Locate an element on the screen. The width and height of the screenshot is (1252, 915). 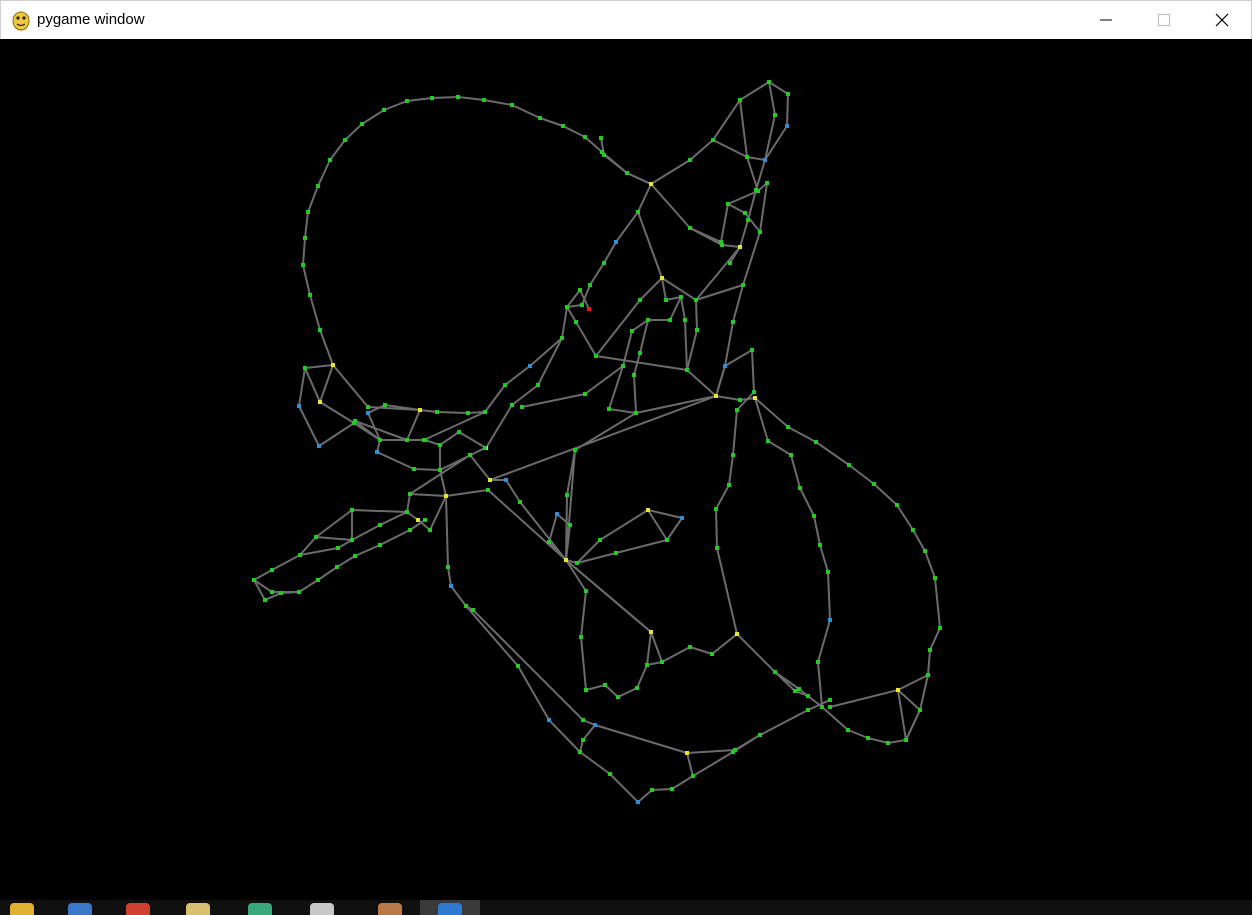
folder-icon is located at coordinates (22, 909).